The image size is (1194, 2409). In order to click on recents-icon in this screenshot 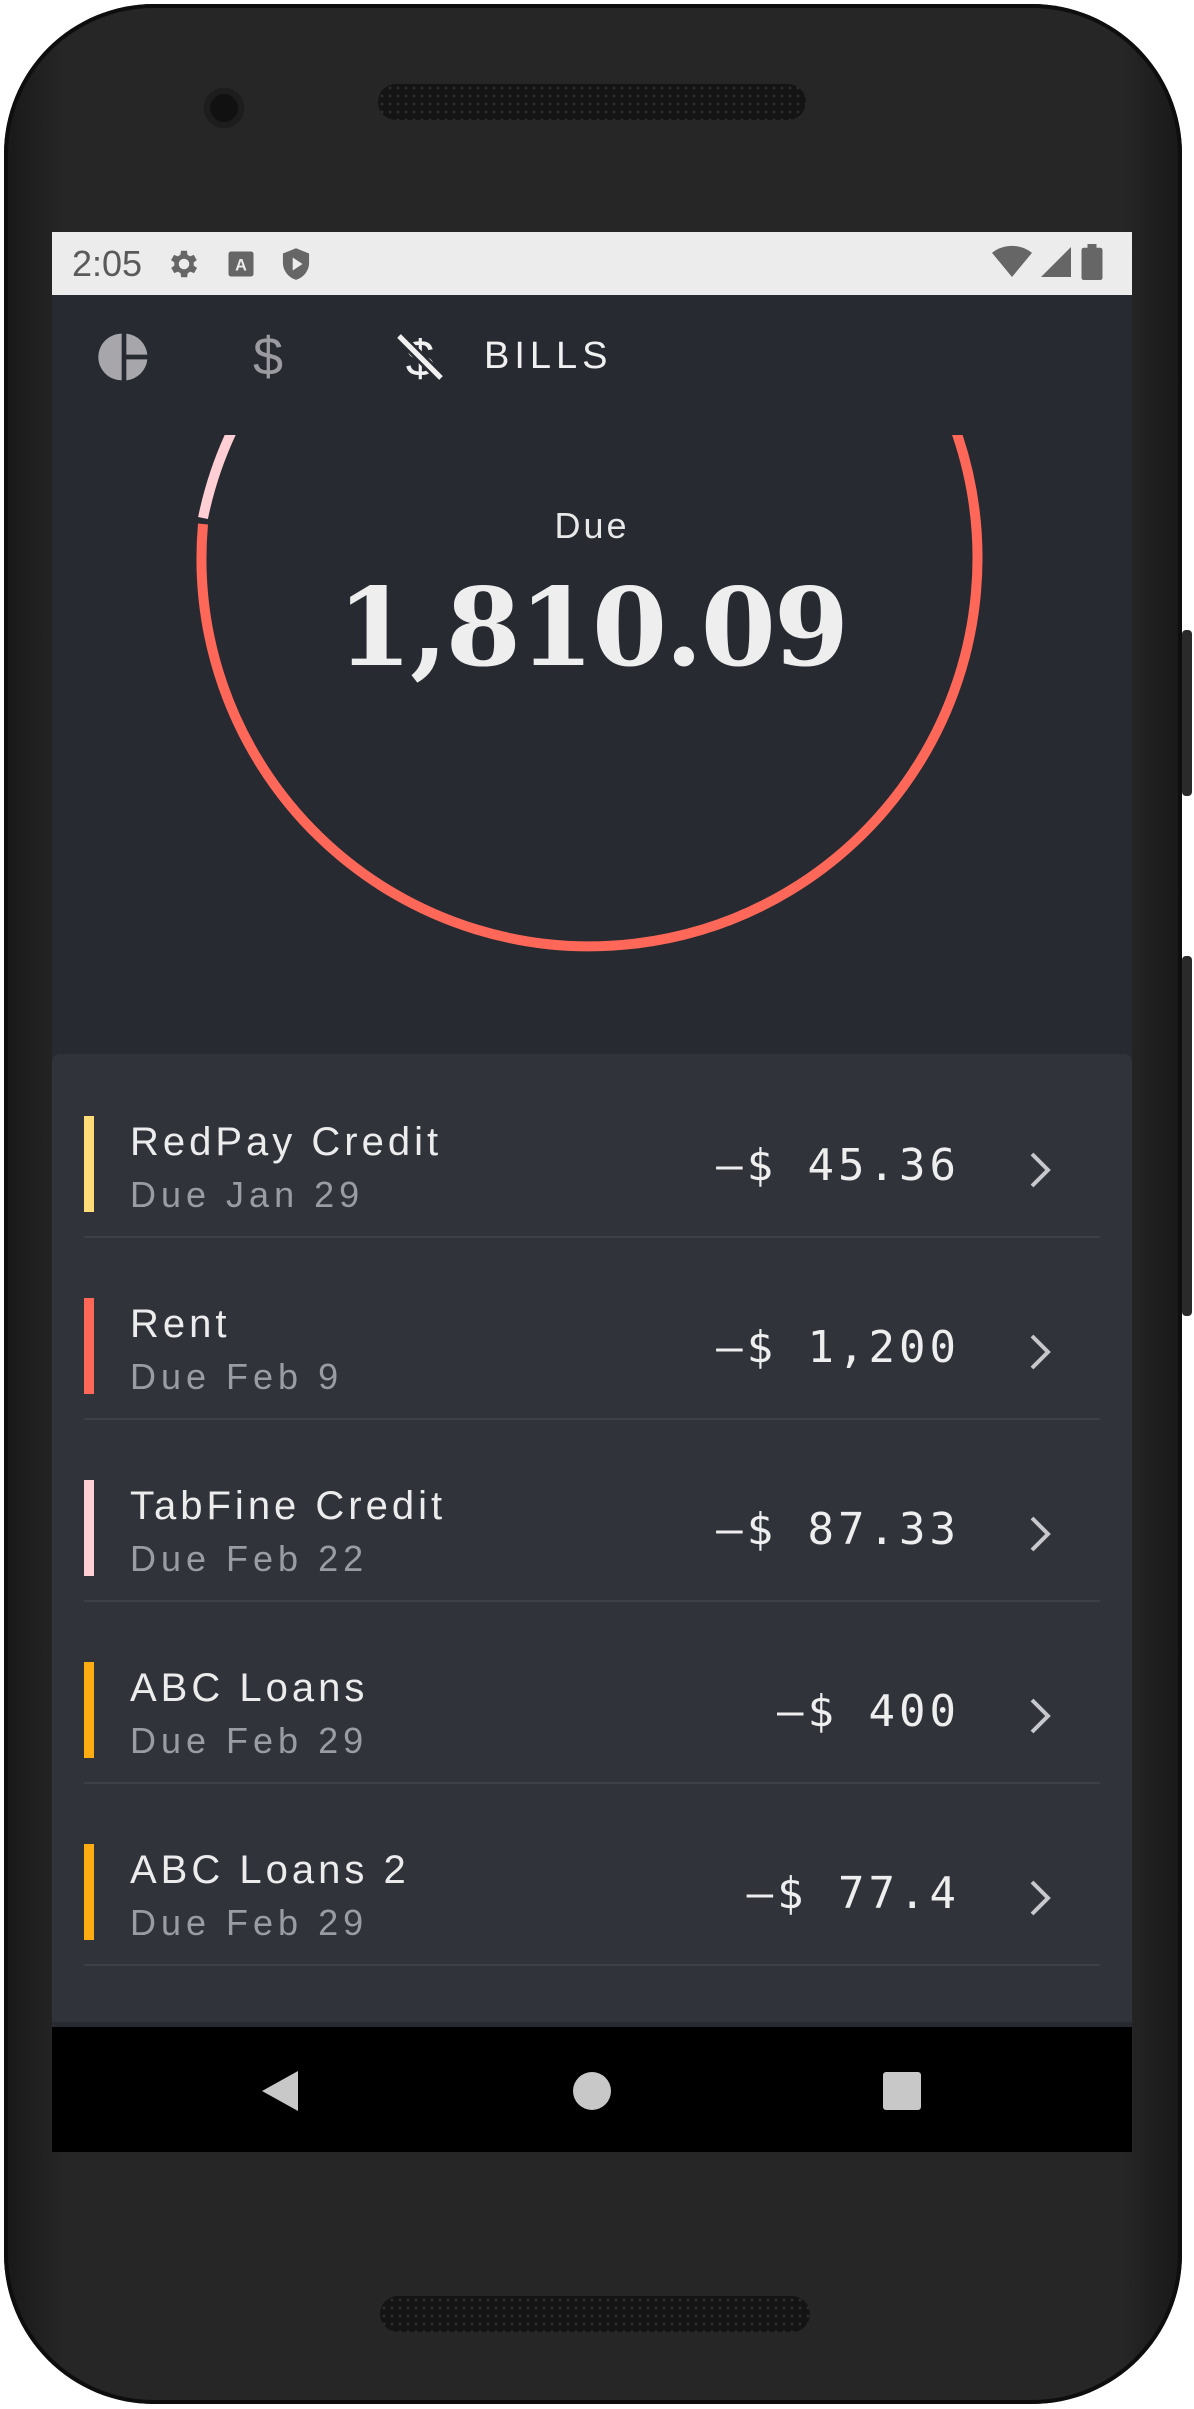, I will do `click(902, 2091)`.